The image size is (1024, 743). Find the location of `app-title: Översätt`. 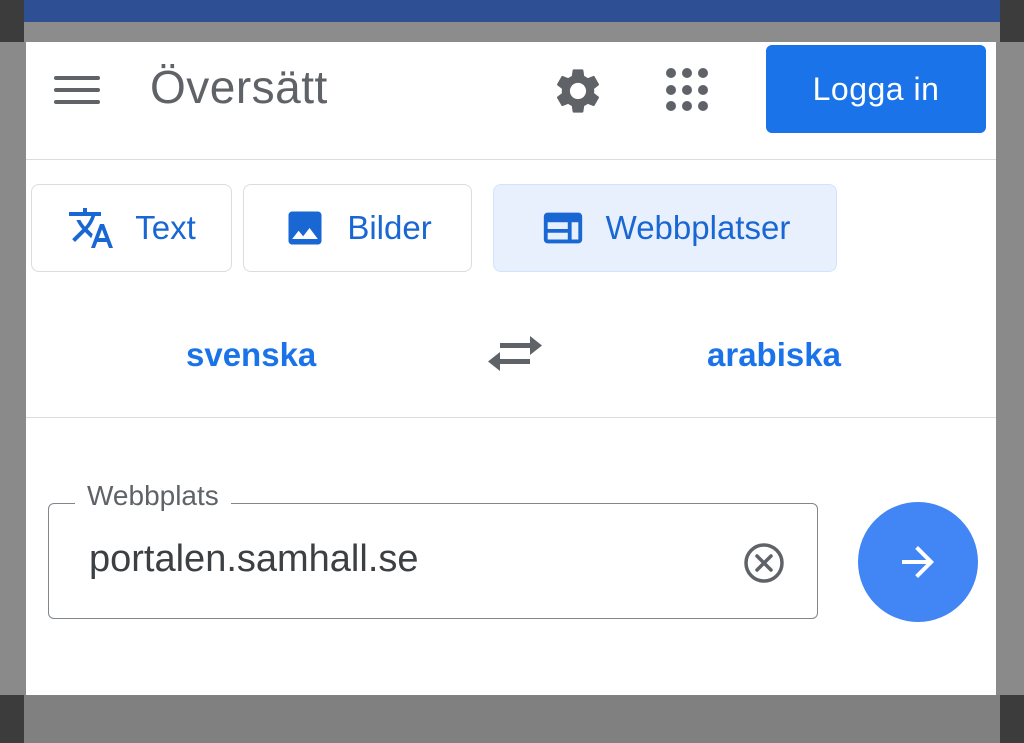

app-title: Översätt is located at coordinates (239, 87).